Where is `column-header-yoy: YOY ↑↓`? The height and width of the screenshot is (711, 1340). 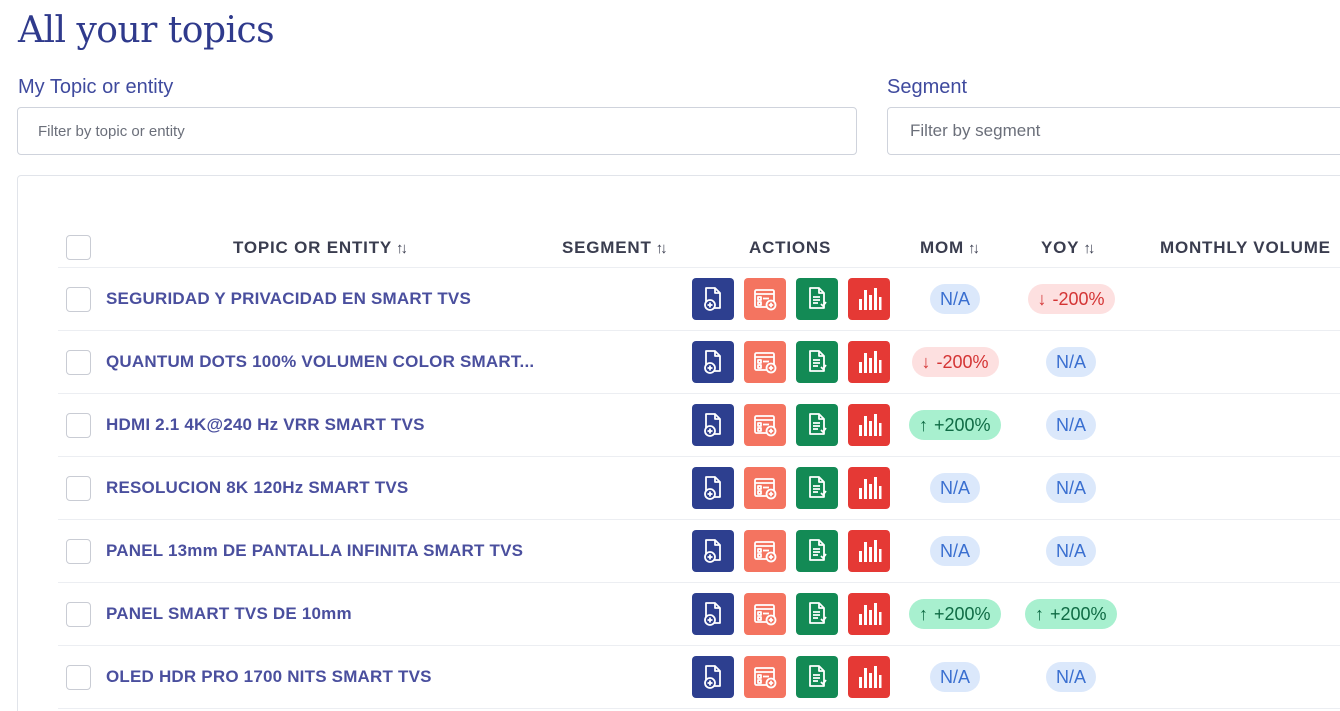 column-header-yoy: YOY ↑↓ is located at coordinates (1068, 248).